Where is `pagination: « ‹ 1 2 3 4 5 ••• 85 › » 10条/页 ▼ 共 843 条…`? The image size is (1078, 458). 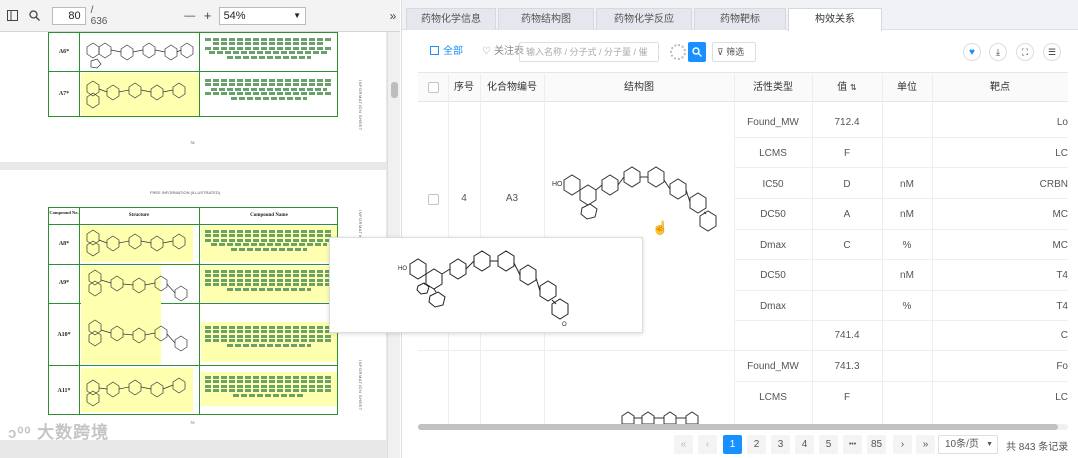
pagination: « ‹ 1 2 3 4 5 ••• 85 › » 10条/页 ▼ 共 843 条… is located at coordinates (740, 445).